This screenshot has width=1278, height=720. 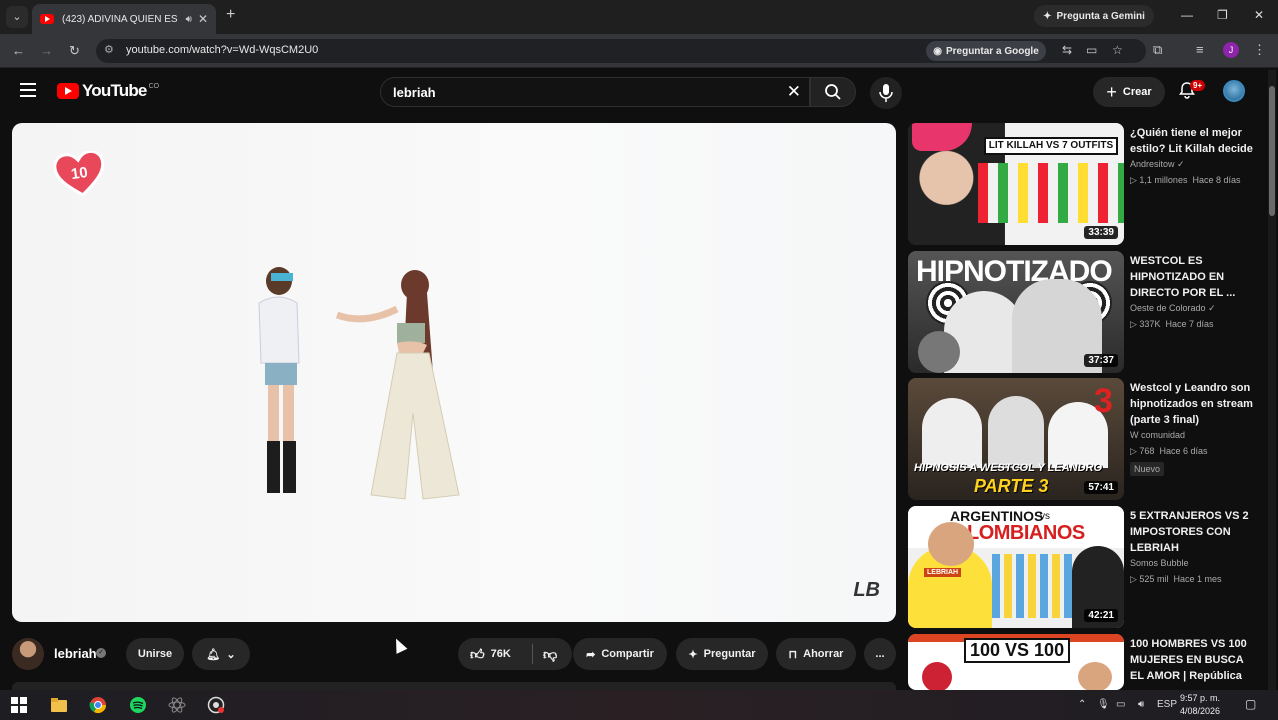 What do you see at coordinates (1234, 91) in the screenshot?
I see `account-avatar` at bounding box center [1234, 91].